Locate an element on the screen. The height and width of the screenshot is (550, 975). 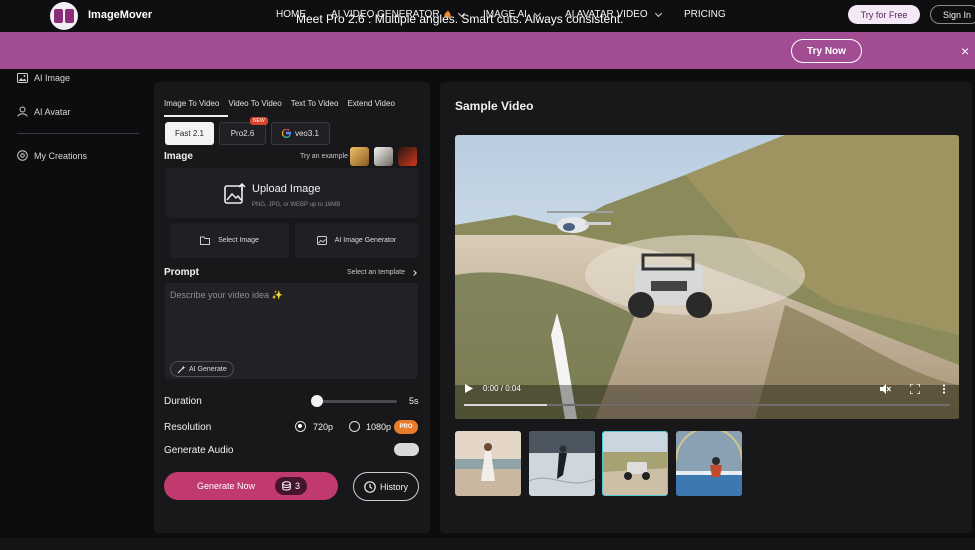
select-template-link: Select an template is located at coordinates (382, 272).